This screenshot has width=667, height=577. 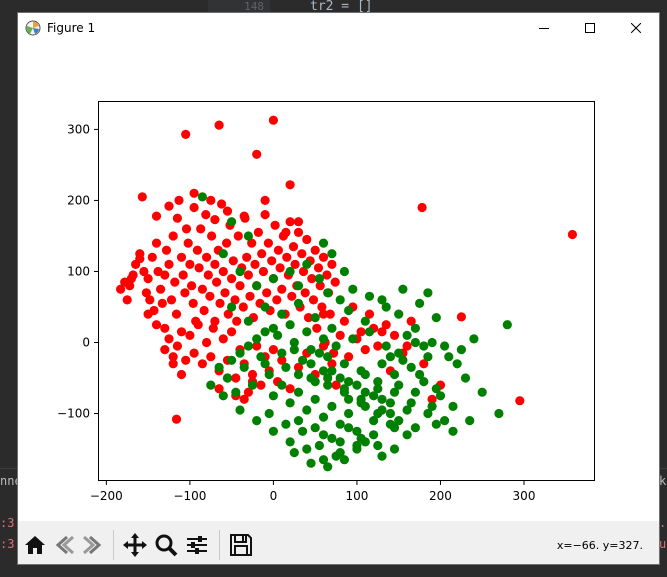 What do you see at coordinates (166, 545) in the screenshot?
I see `zoom-icon` at bounding box center [166, 545].